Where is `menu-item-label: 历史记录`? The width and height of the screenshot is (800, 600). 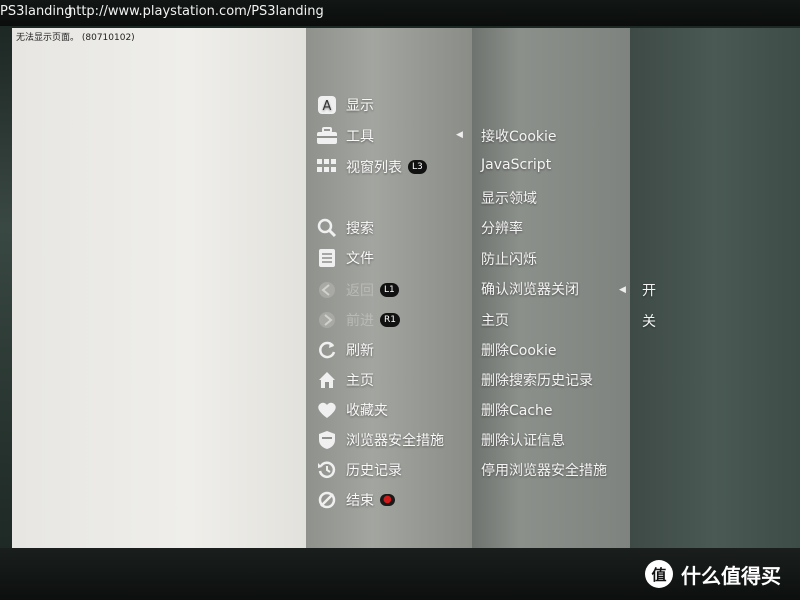 menu-item-label: 历史记录 is located at coordinates (374, 471).